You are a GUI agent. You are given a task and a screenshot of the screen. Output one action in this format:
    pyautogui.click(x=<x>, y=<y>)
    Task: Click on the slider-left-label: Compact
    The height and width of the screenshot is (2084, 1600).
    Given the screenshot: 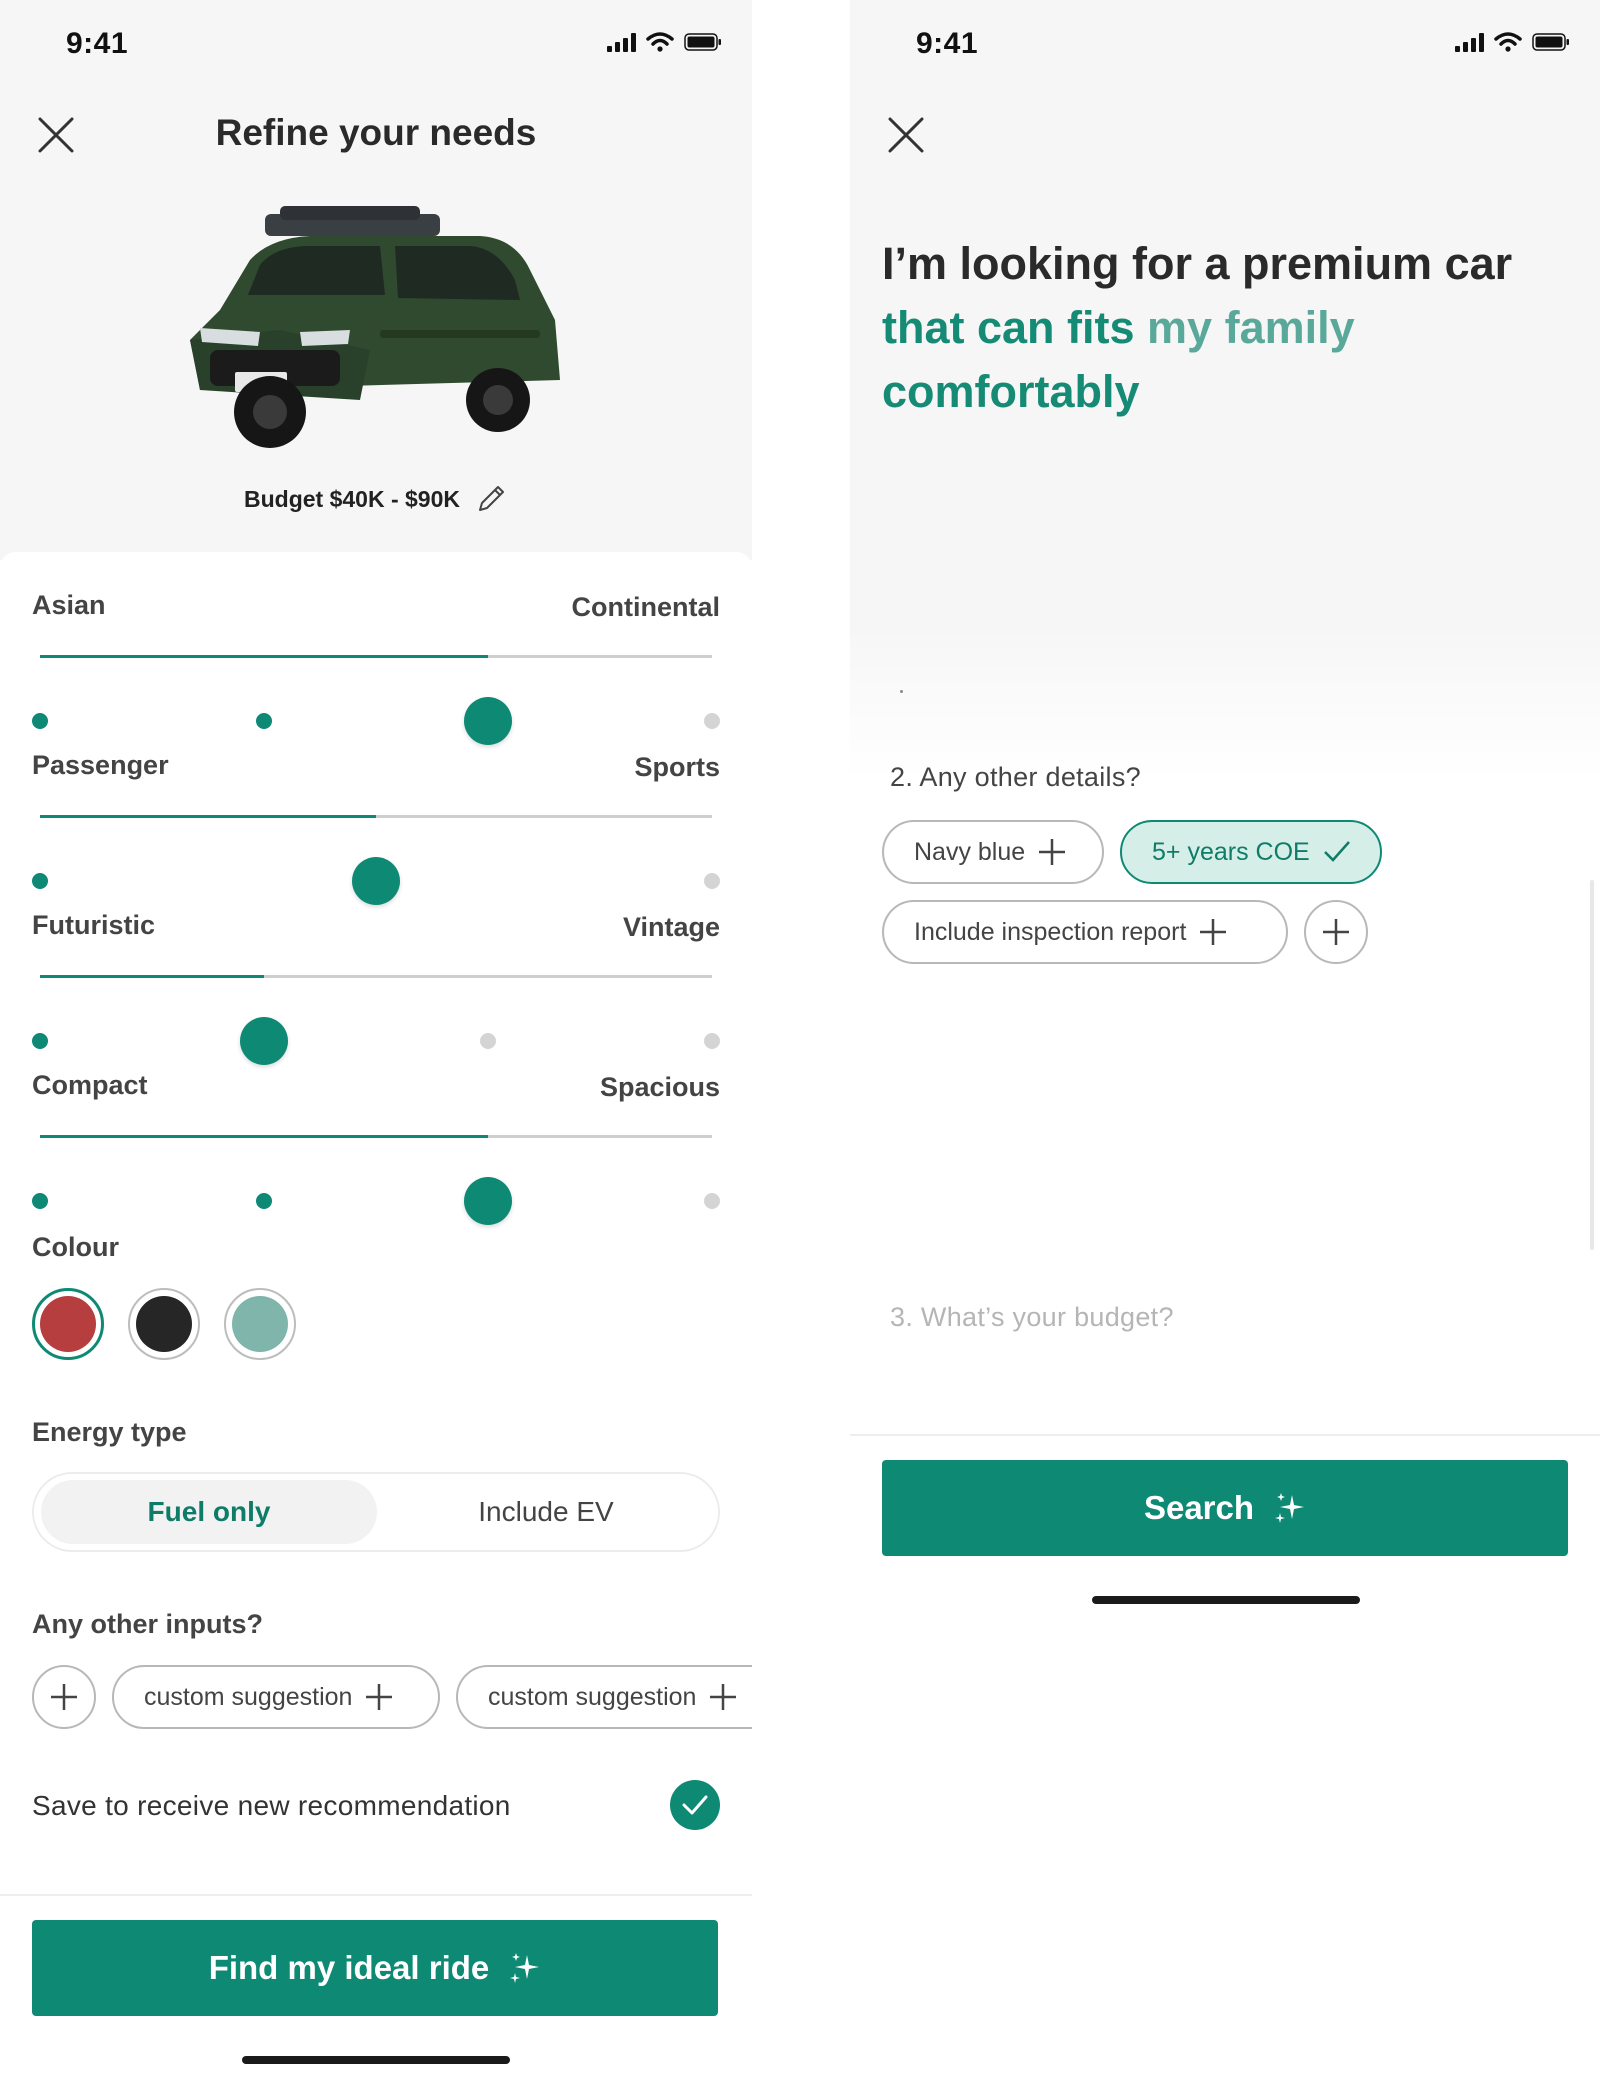 What is the action you would take?
    pyautogui.click(x=90, y=1085)
    